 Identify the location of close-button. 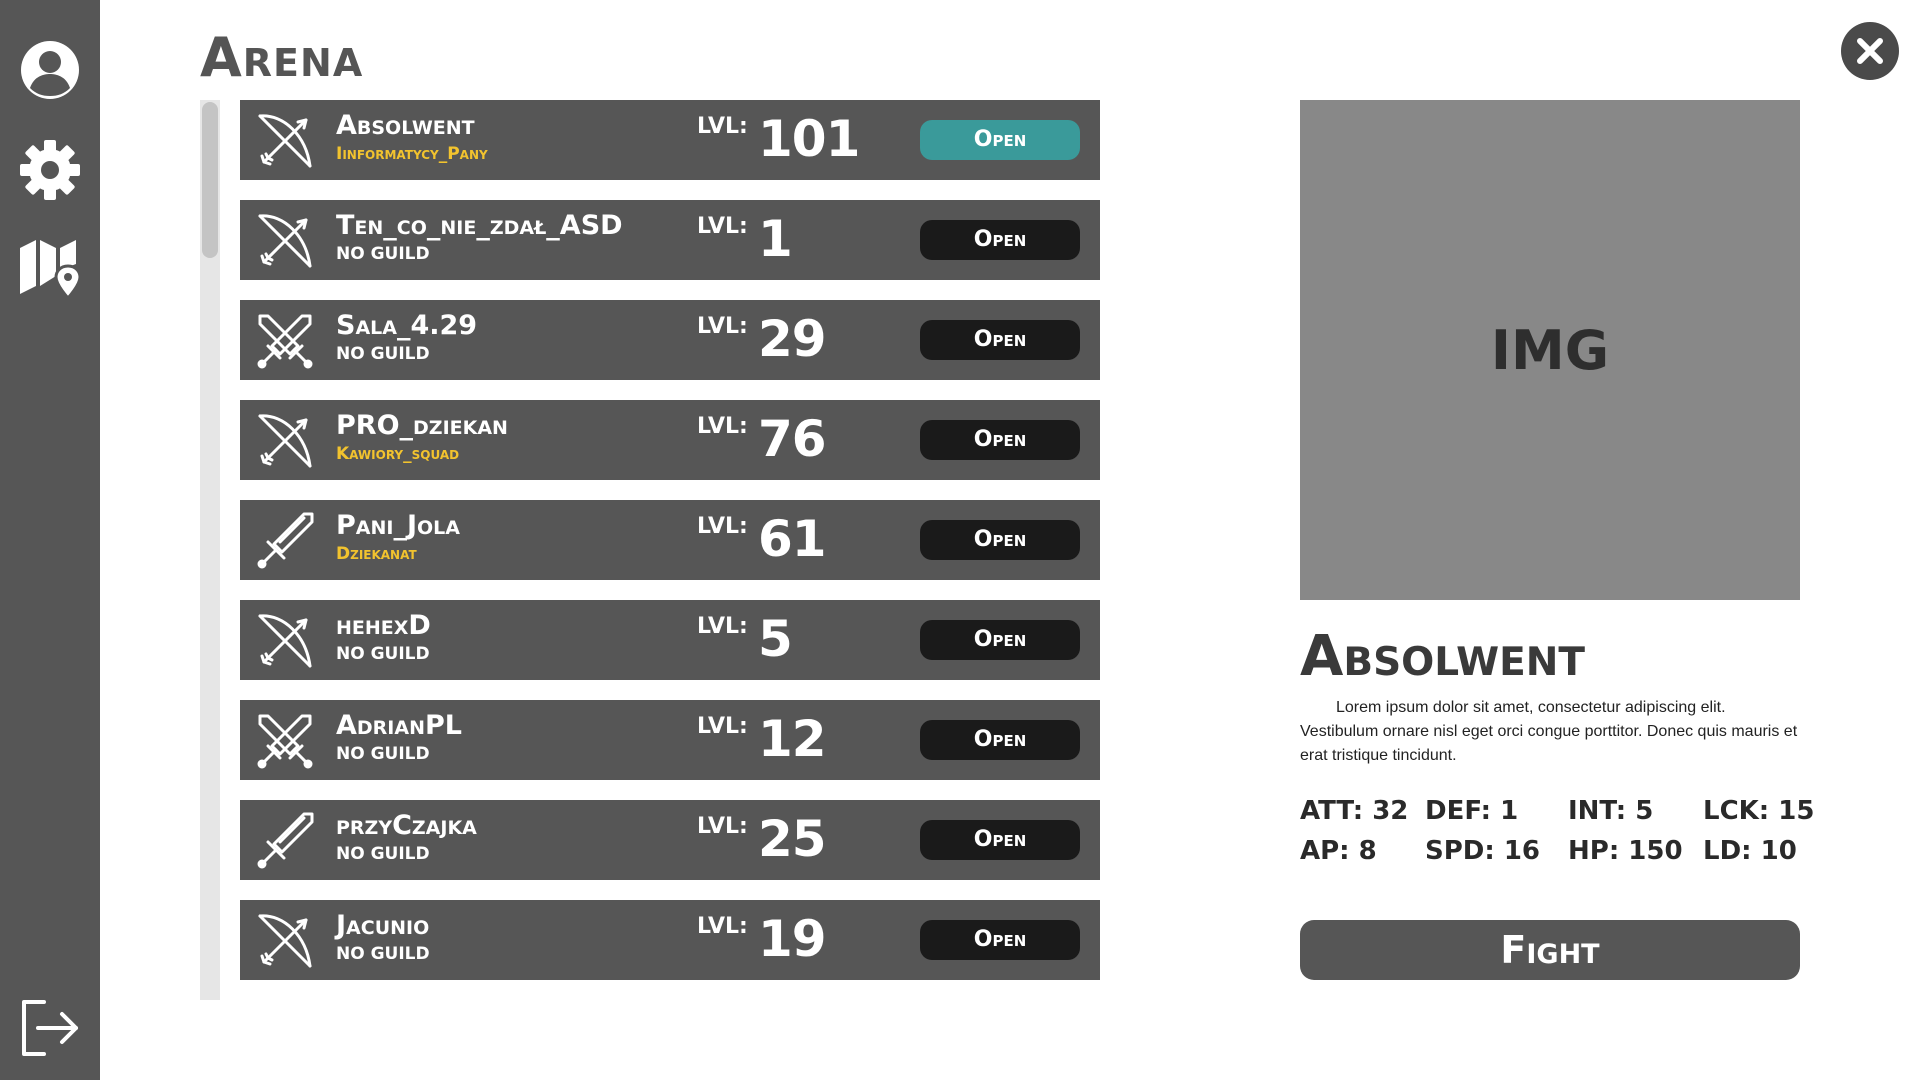
(1870, 51).